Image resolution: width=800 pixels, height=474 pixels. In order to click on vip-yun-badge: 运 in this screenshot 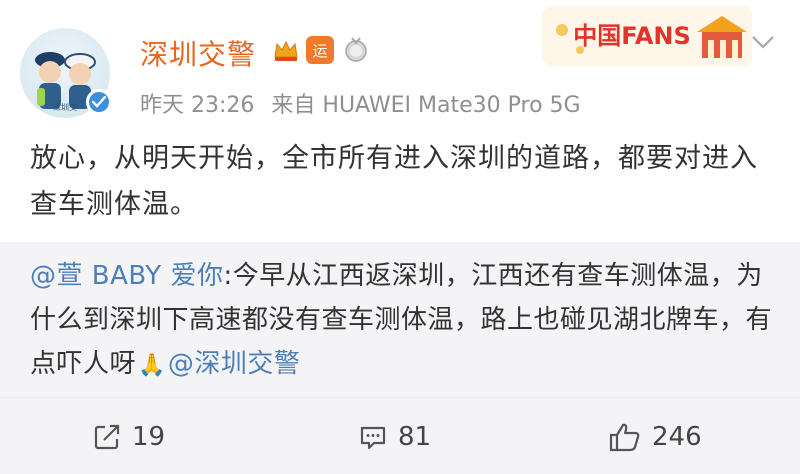, I will do `click(320, 50)`.